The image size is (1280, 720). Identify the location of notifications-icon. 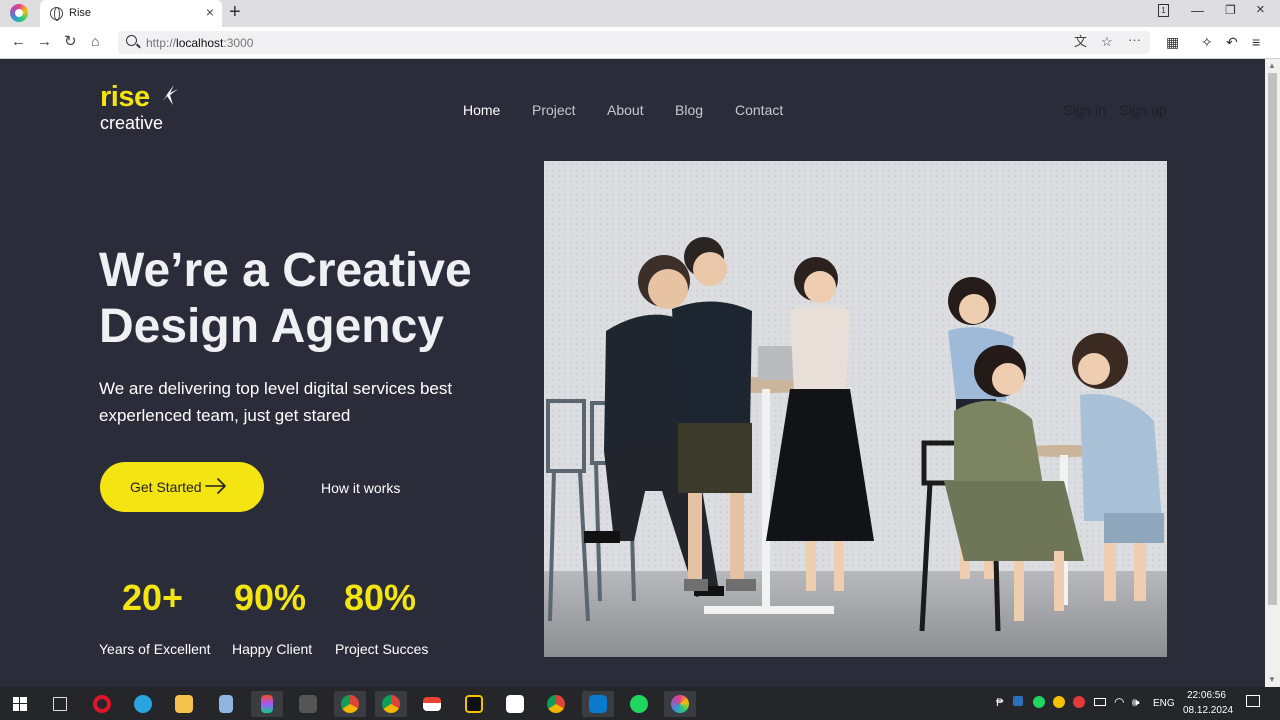
(1253, 701).